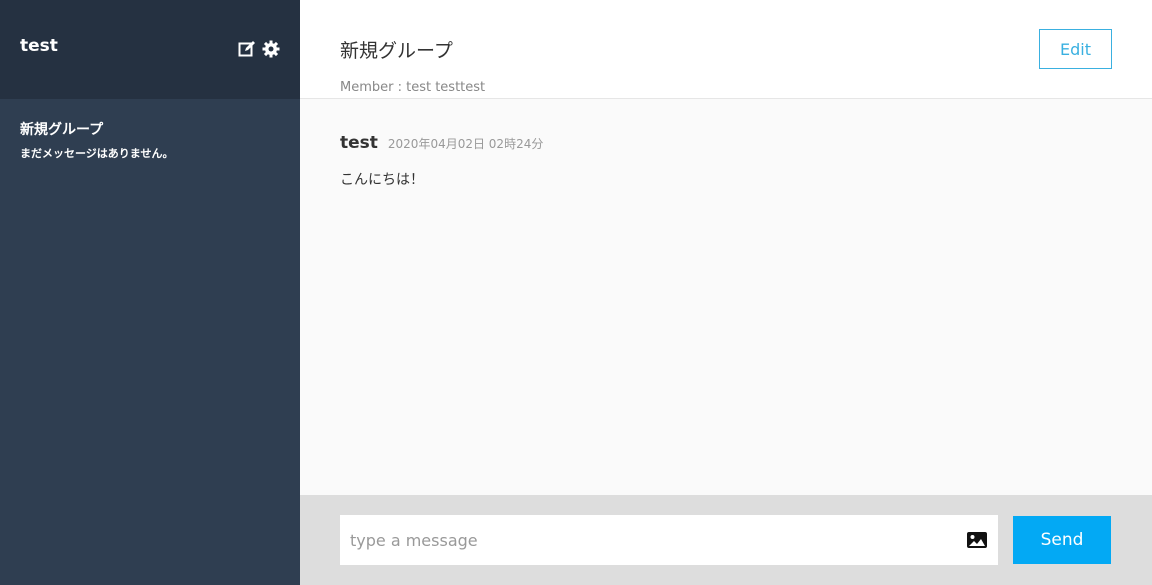  Describe the element at coordinates (150, 140) in the screenshot. I see `group-list-item: 新規グループ まだメッセージはありません。` at that location.